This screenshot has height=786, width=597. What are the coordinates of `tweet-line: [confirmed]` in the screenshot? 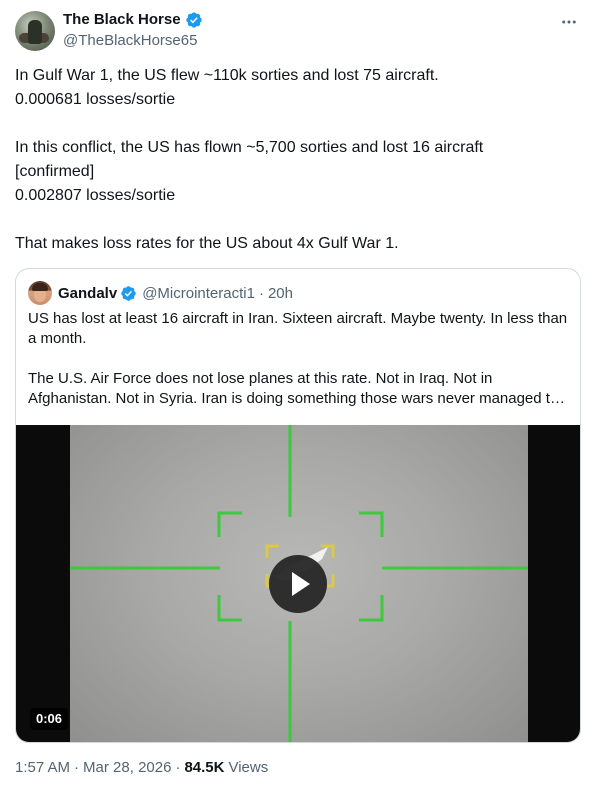 It's located at (55, 171).